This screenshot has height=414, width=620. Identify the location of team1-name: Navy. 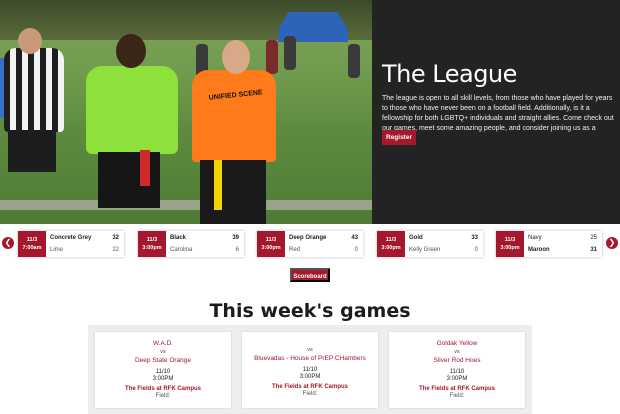
(535, 238).